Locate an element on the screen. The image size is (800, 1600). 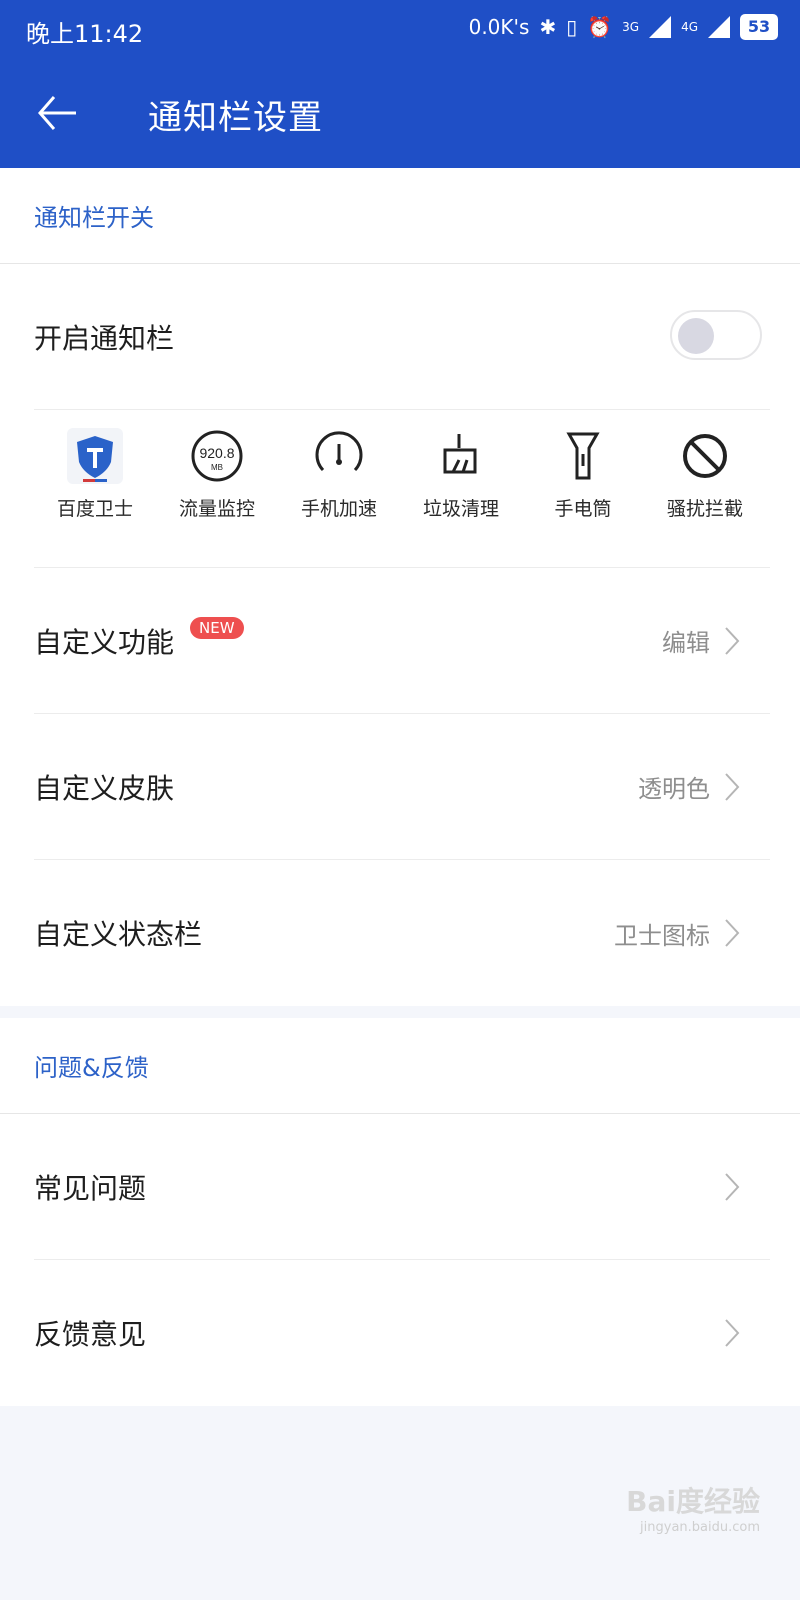
enable-notification-row: 开启通知栏 is located at coordinates (402, 337).